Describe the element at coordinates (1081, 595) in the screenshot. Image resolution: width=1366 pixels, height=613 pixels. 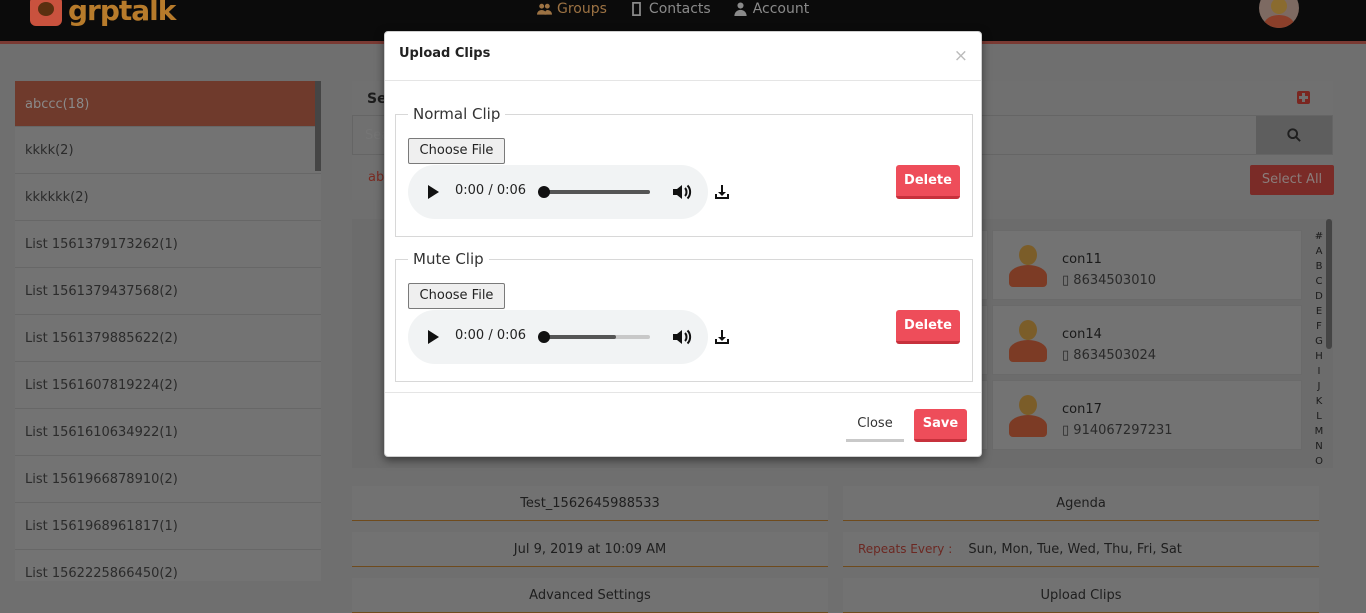
I see `upload-clips-card: Upload Clips` at that location.